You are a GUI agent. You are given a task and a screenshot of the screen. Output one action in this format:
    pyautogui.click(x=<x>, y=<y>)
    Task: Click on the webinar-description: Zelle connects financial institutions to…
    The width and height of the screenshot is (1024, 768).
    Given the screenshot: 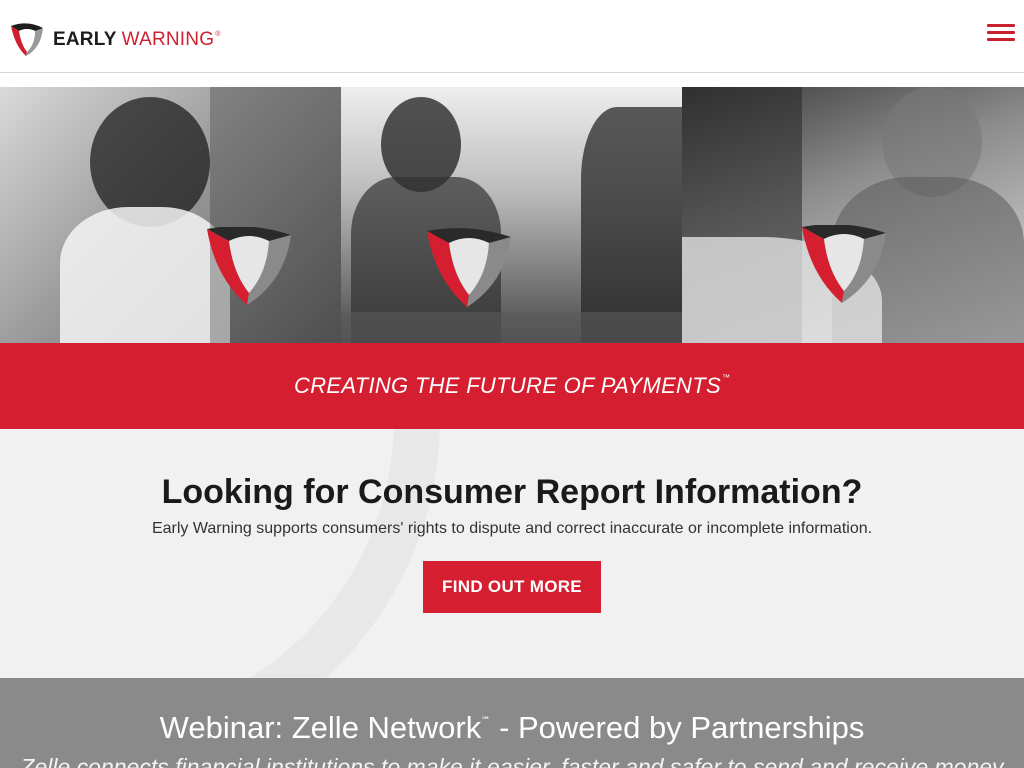 What is the action you would take?
    pyautogui.click(x=512, y=761)
    